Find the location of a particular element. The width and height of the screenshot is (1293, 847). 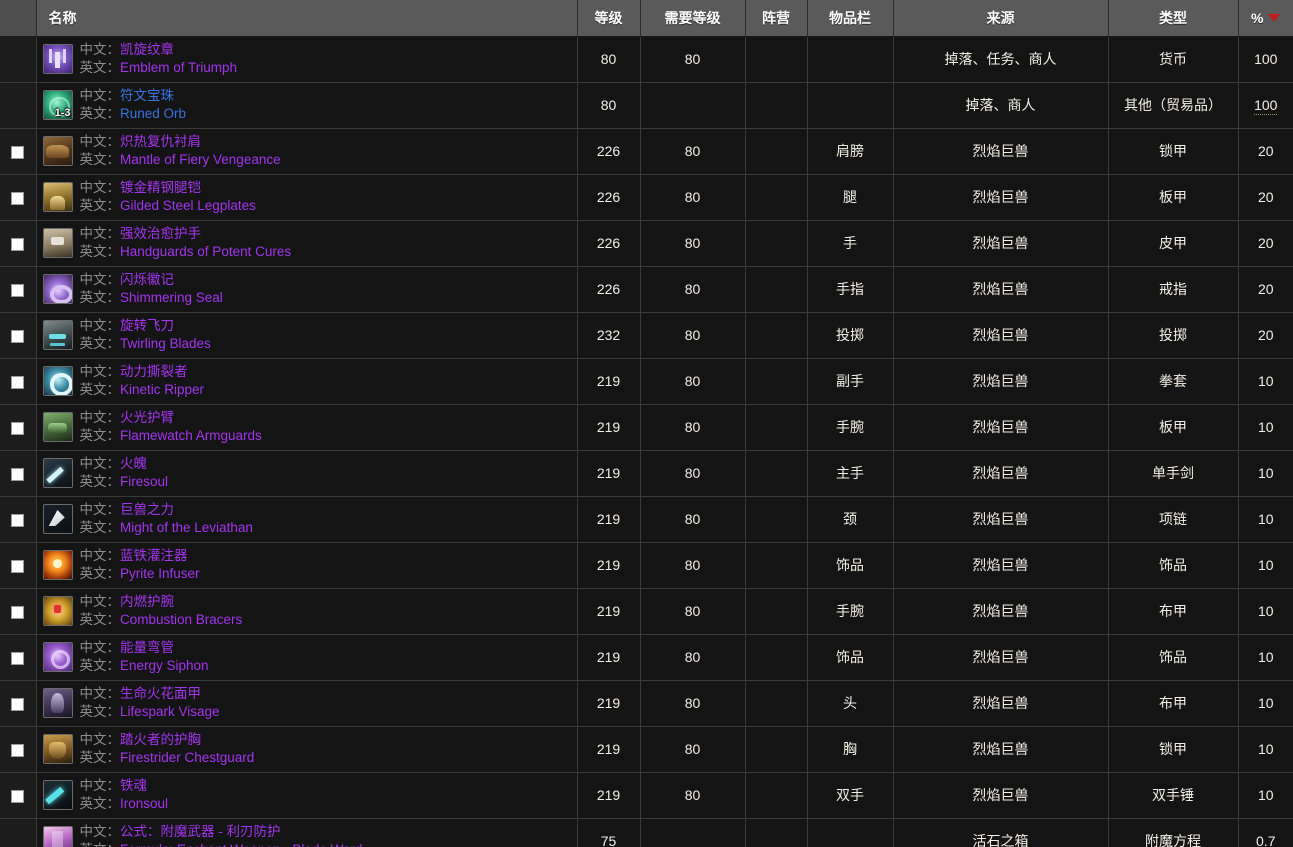

ironsoul-icon is located at coordinates (57, 795).